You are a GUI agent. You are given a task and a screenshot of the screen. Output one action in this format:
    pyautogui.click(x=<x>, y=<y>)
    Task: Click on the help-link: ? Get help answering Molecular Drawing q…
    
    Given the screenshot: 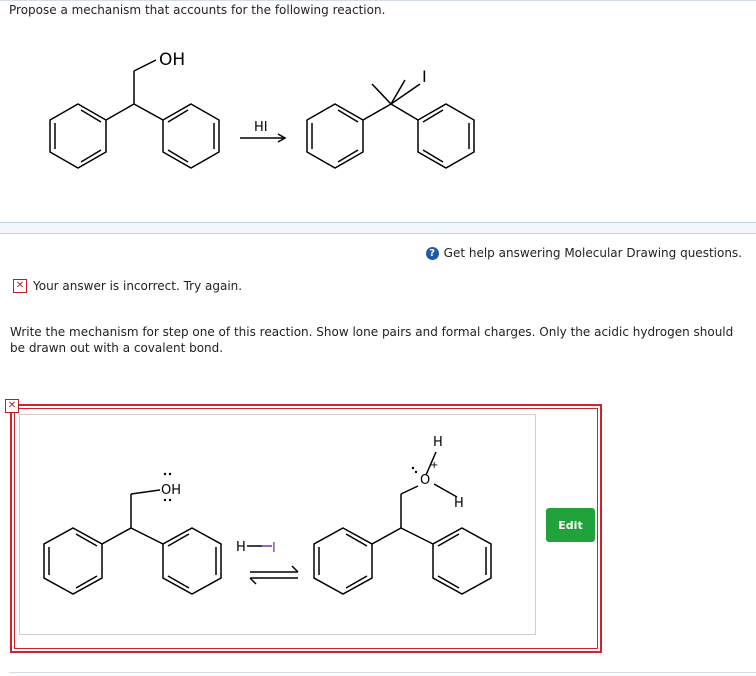 What is the action you would take?
    pyautogui.click(x=583, y=253)
    